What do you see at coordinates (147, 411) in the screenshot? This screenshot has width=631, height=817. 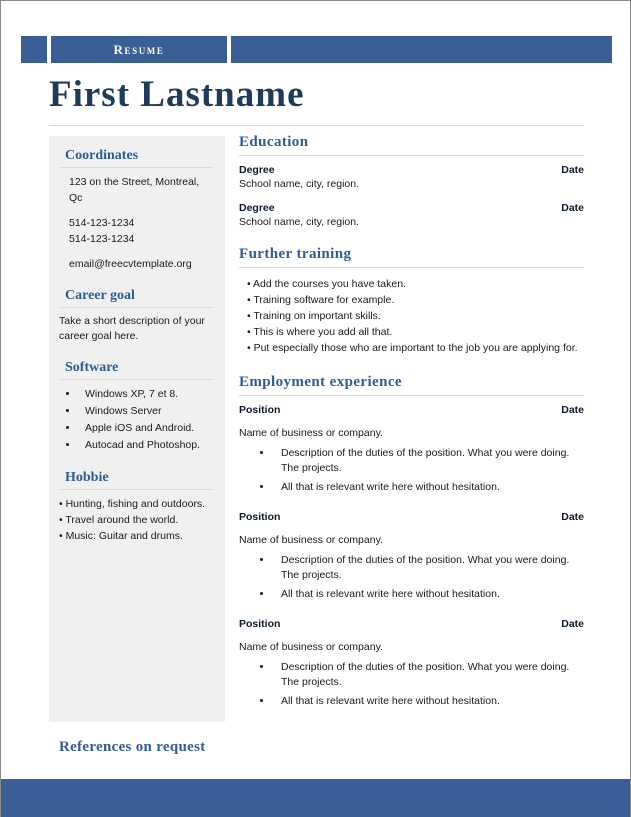 I see `list-item: Windows Server` at bounding box center [147, 411].